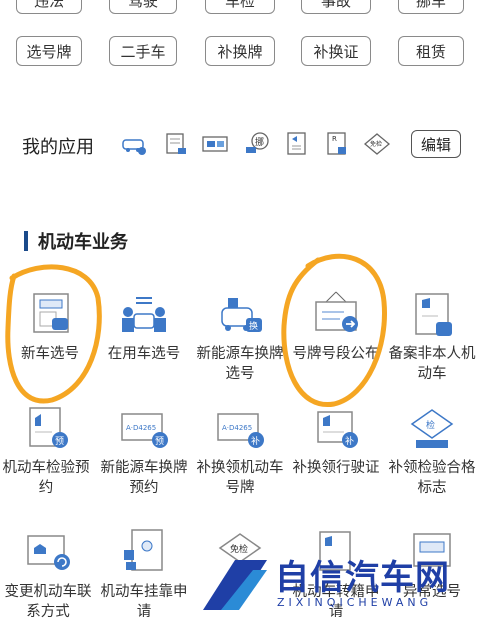 This screenshot has height=619, width=480. What do you see at coordinates (49, 7) in the screenshot?
I see `shortcut-violation: 违法` at bounding box center [49, 7].